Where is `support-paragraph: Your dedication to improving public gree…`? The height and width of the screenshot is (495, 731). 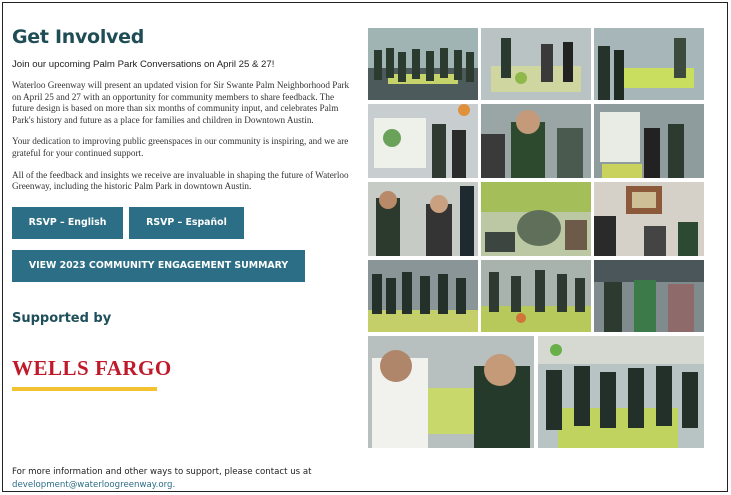
support-paragraph: Your dedication to improving public gree… is located at coordinates (180, 147).